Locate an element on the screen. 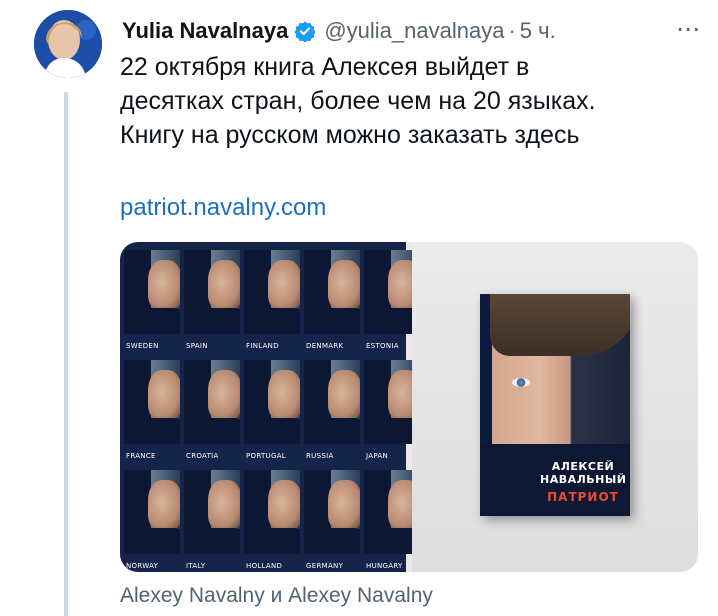  tweet-timestamp: 5 ч. is located at coordinates (538, 31).